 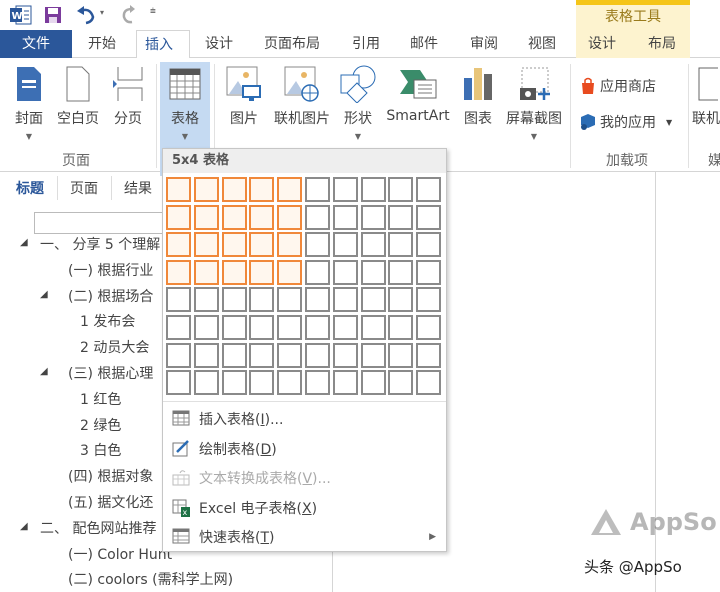 I want to click on tab-layout: 页面布局, so click(x=292, y=44).